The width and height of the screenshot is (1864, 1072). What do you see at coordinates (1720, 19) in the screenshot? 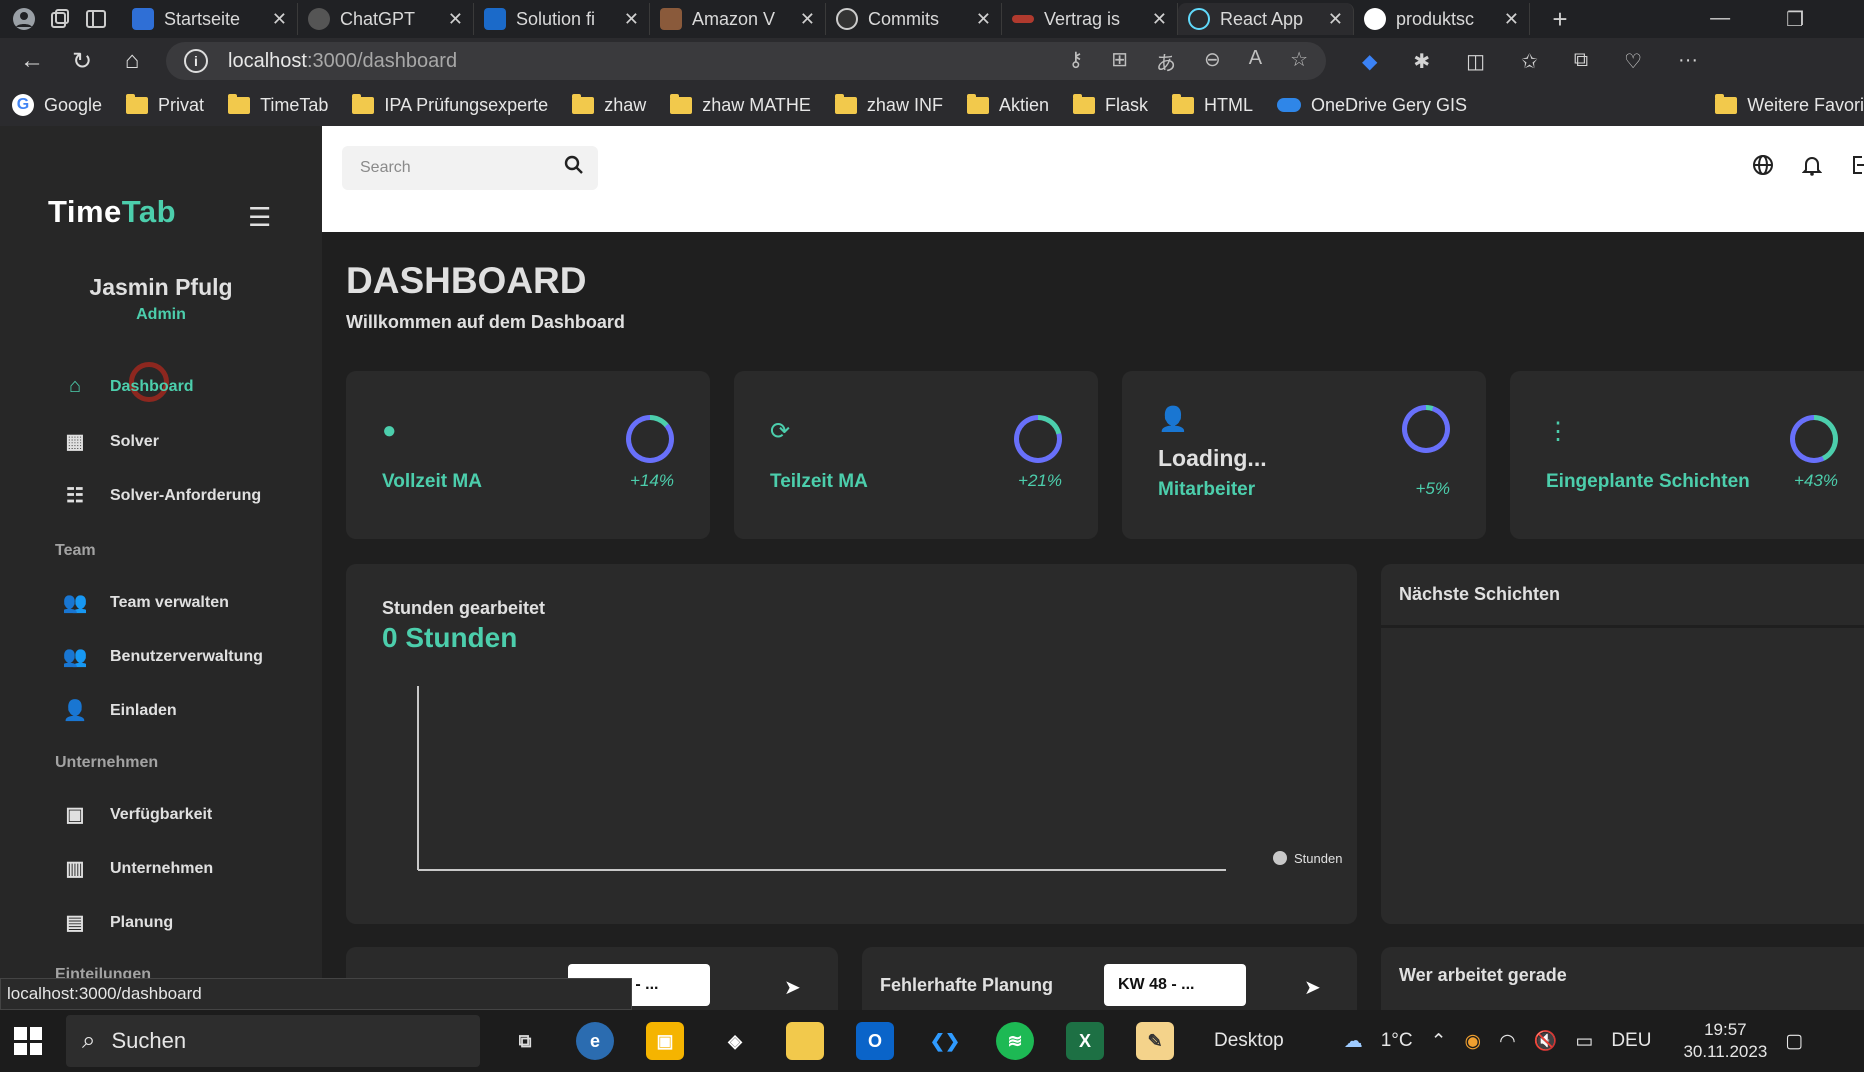
I see `minimize-icon: —` at bounding box center [1720, 19].